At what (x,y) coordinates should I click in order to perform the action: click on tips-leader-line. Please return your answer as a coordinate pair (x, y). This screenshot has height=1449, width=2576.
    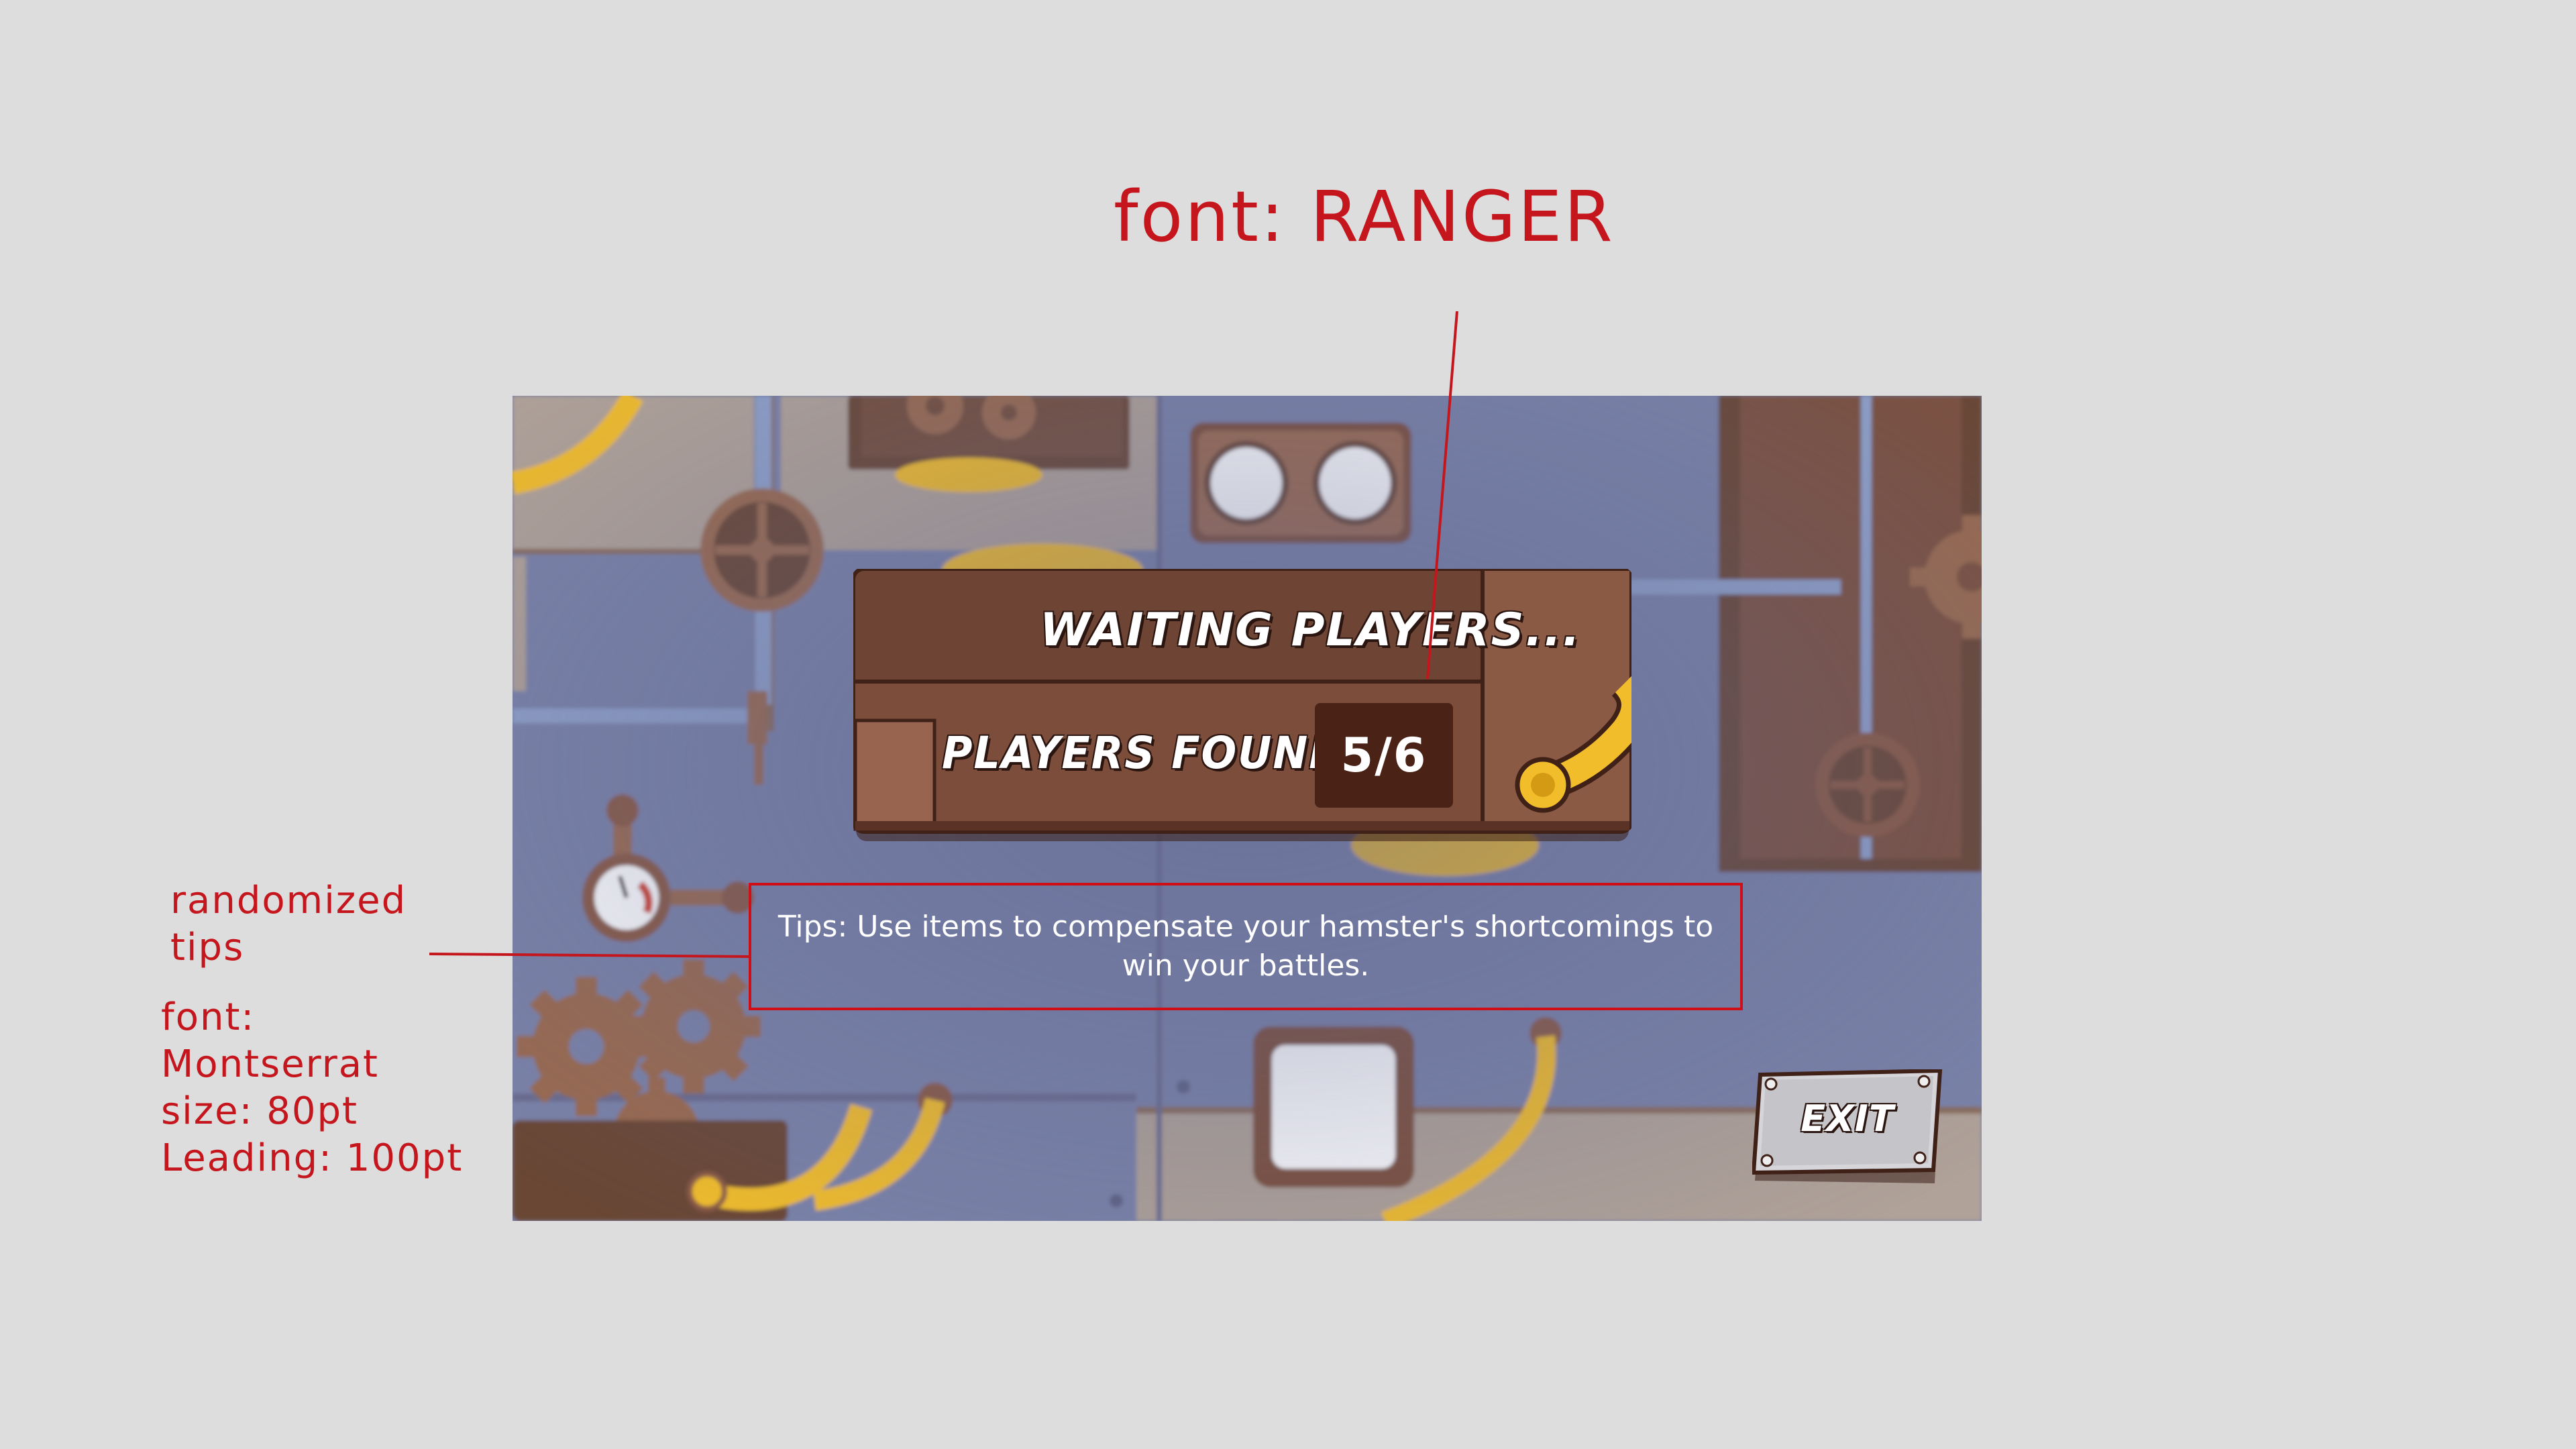
    Looking at the image, I should click on (590, 955).